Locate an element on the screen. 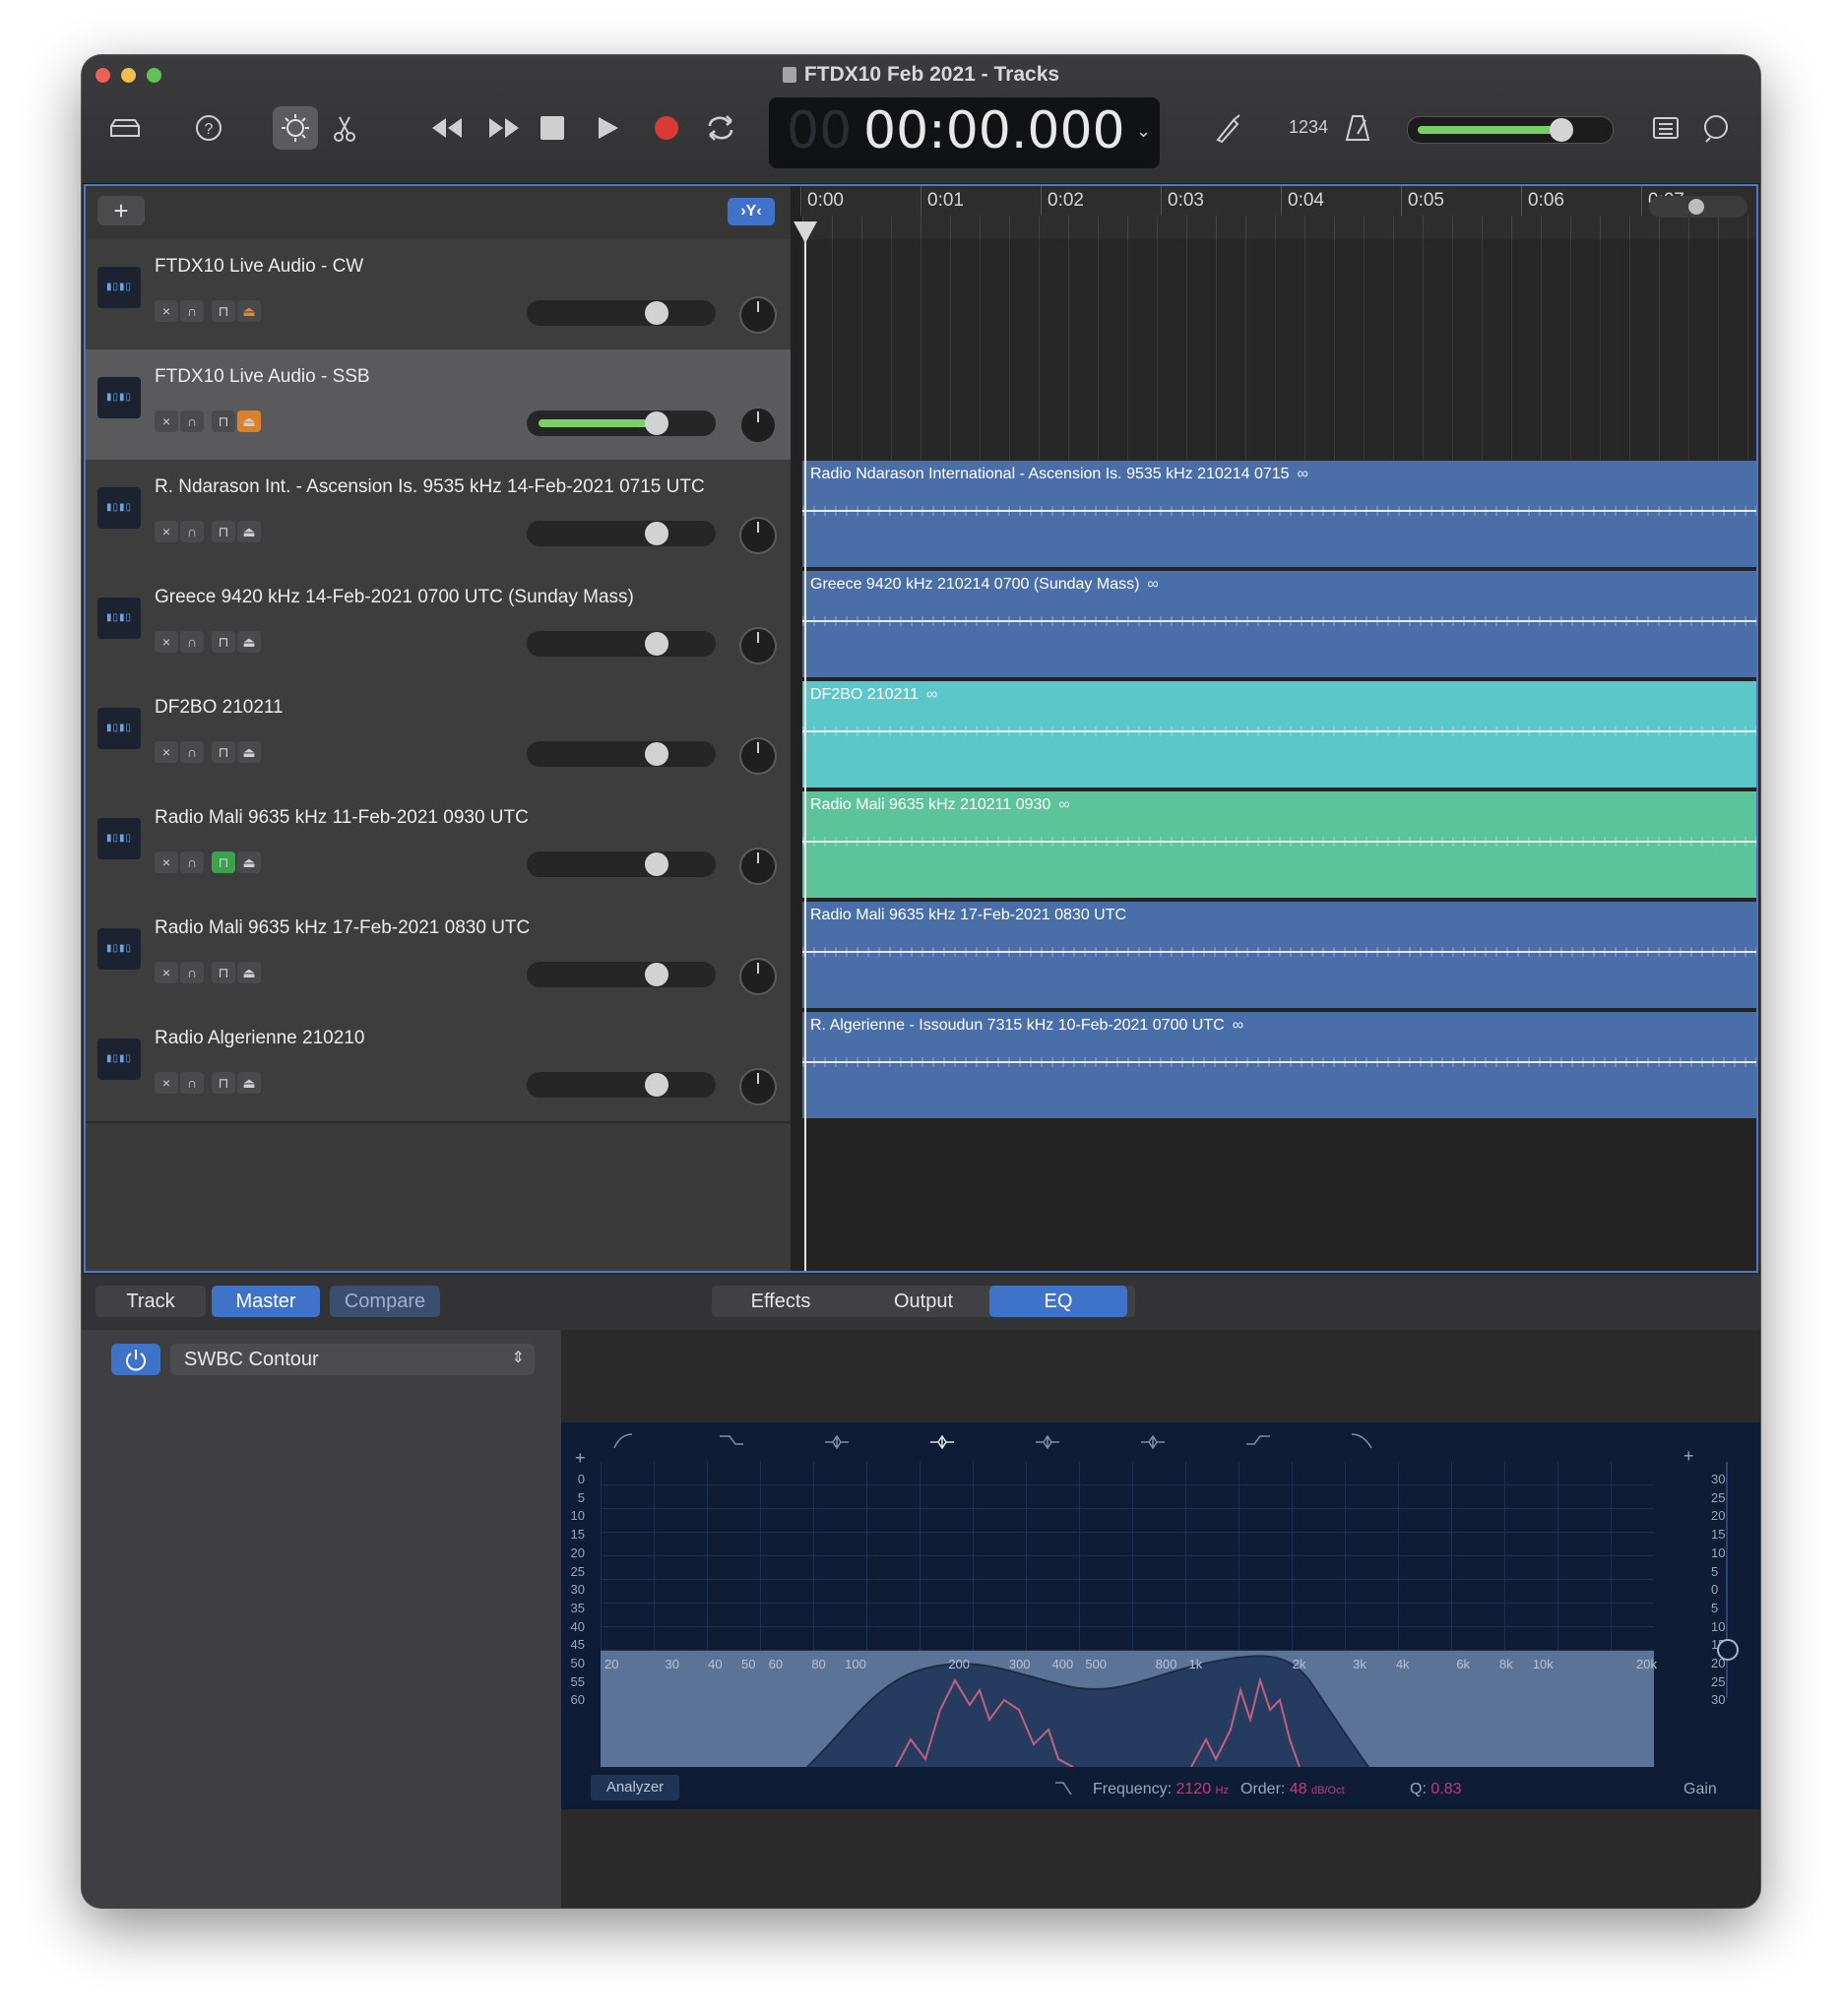 The image size is (1842, 2016). loops-icon is located at coordinates (1716, 128).